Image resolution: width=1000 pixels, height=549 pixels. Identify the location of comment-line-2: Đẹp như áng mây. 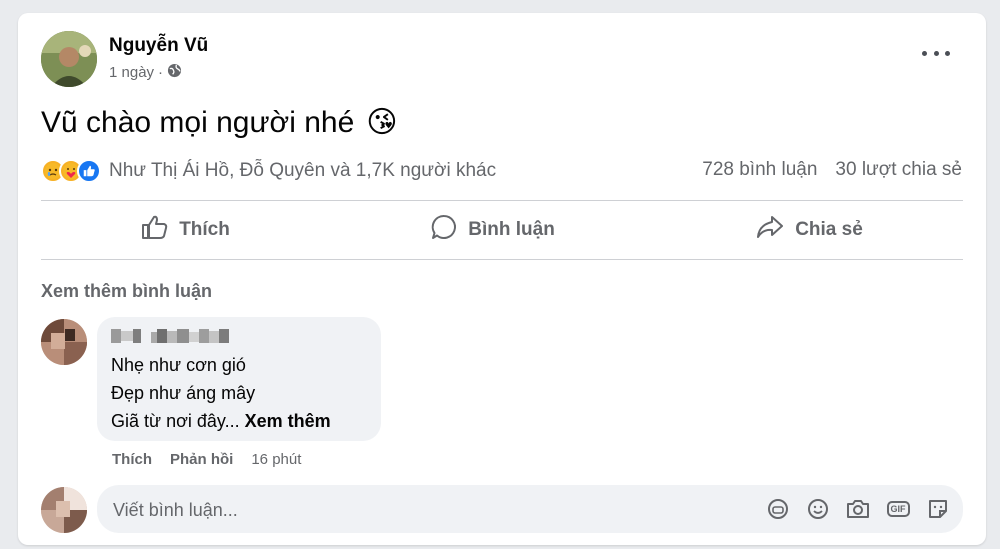
(183, 393).